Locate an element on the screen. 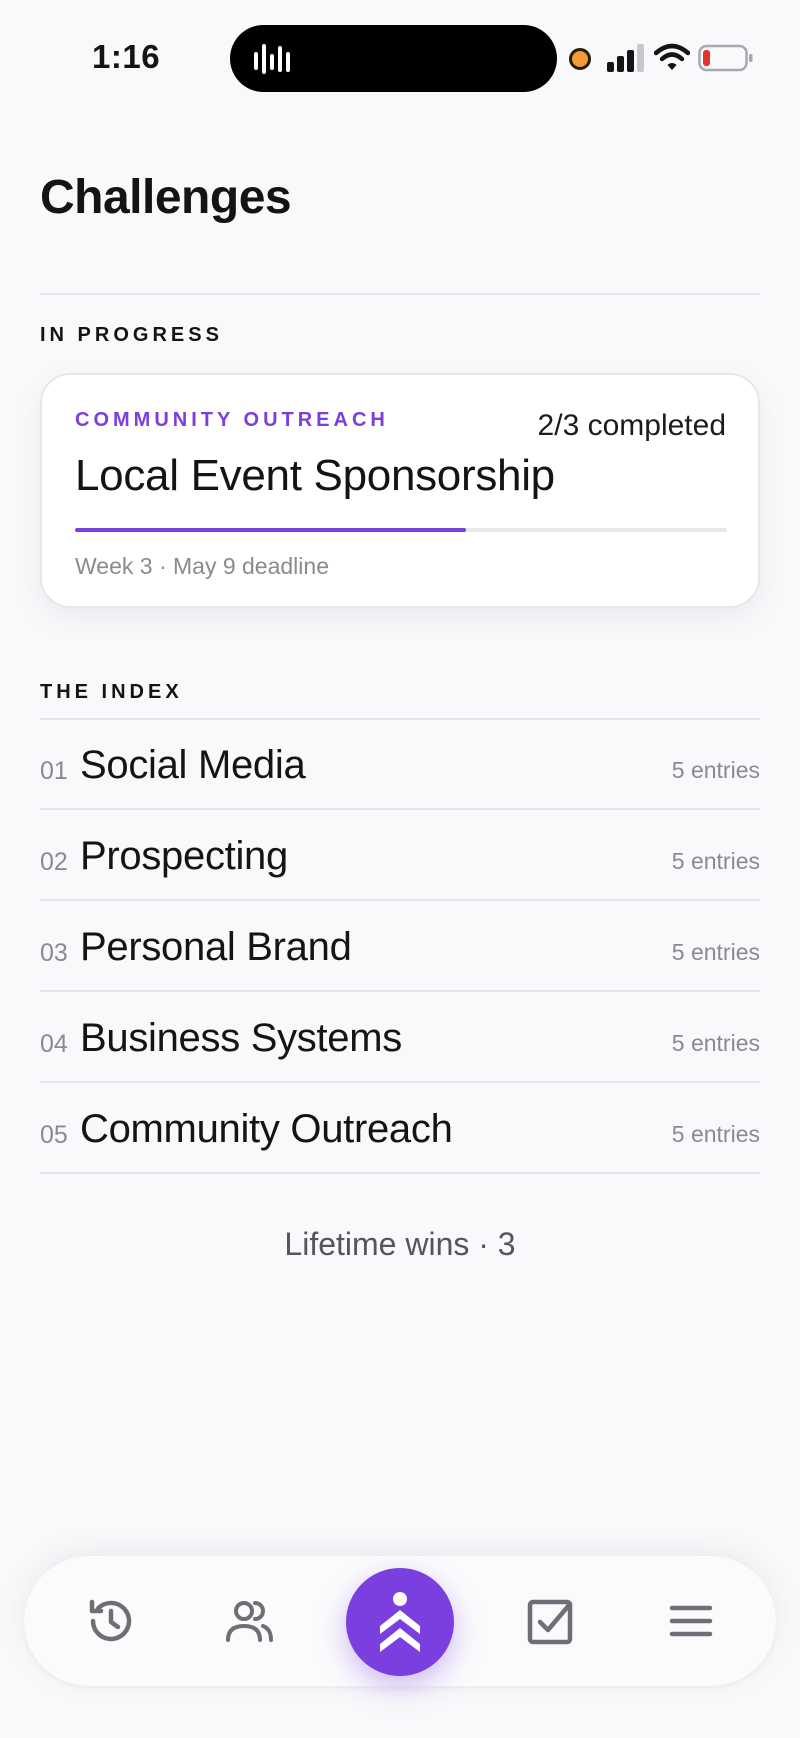  challenge-deadline: Week 3 · May 9 deadline is located at coordinates (202, 566).